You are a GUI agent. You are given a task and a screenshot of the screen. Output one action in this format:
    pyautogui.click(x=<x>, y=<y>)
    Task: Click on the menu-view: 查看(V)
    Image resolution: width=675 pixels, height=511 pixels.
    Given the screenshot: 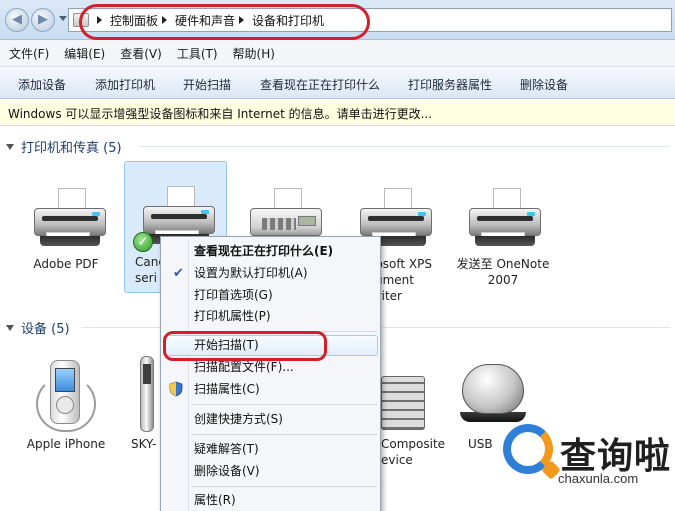 What is the action you would take?
    pyautogui.click(x=141, y=53)
    